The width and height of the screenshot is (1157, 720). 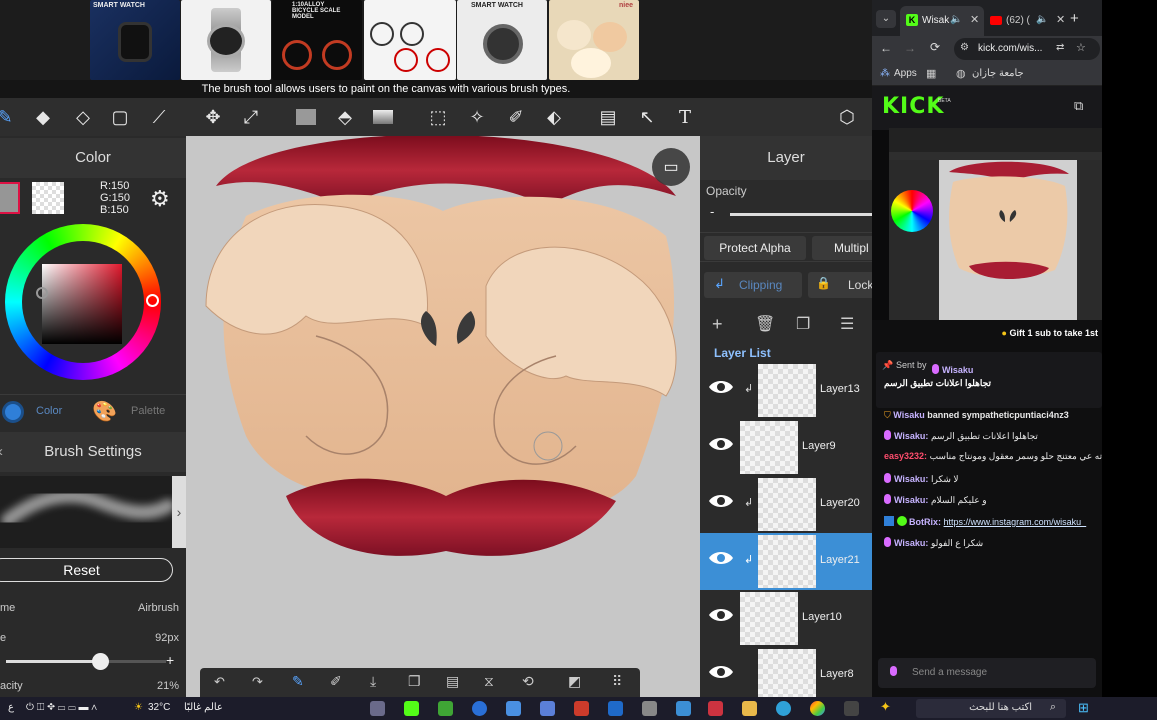 What do you see at coordinates (159, 707) in the screenshot?
I see `weather-temp: 32°C` at bounding box center [159, 707].